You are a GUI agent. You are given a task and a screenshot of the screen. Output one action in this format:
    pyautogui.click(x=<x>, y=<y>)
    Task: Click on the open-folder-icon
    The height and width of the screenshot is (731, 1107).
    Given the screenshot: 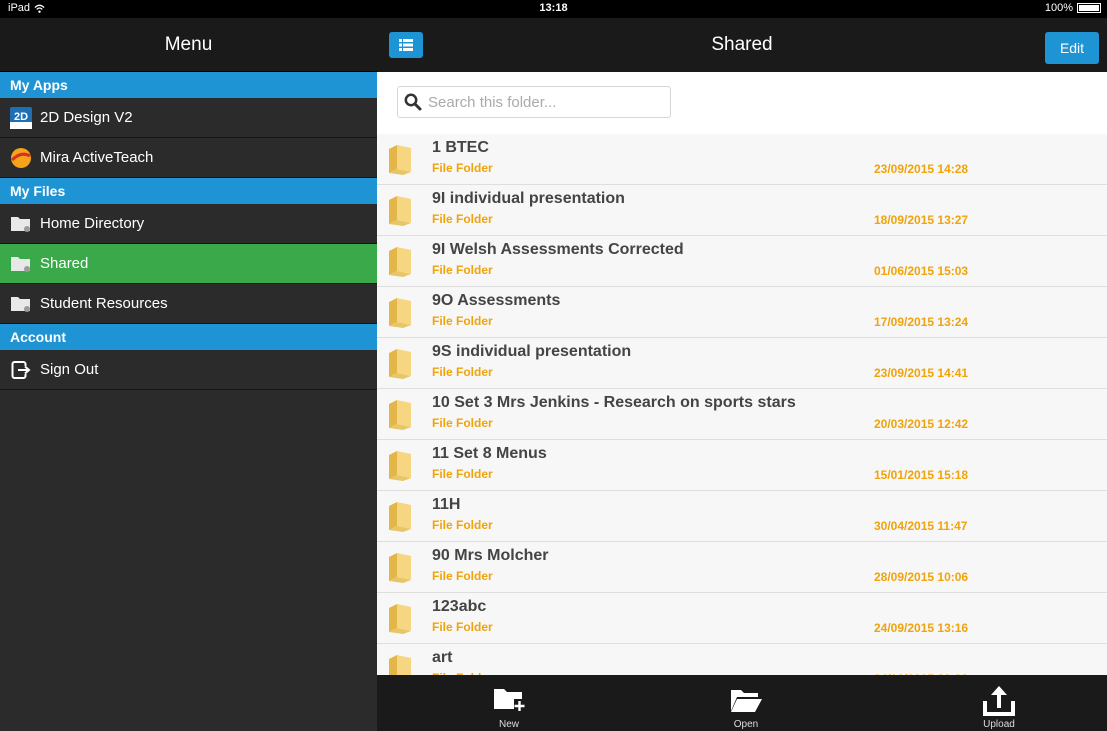 What is the action you would take?
    pyautogui.click(x=746, y=700)
    